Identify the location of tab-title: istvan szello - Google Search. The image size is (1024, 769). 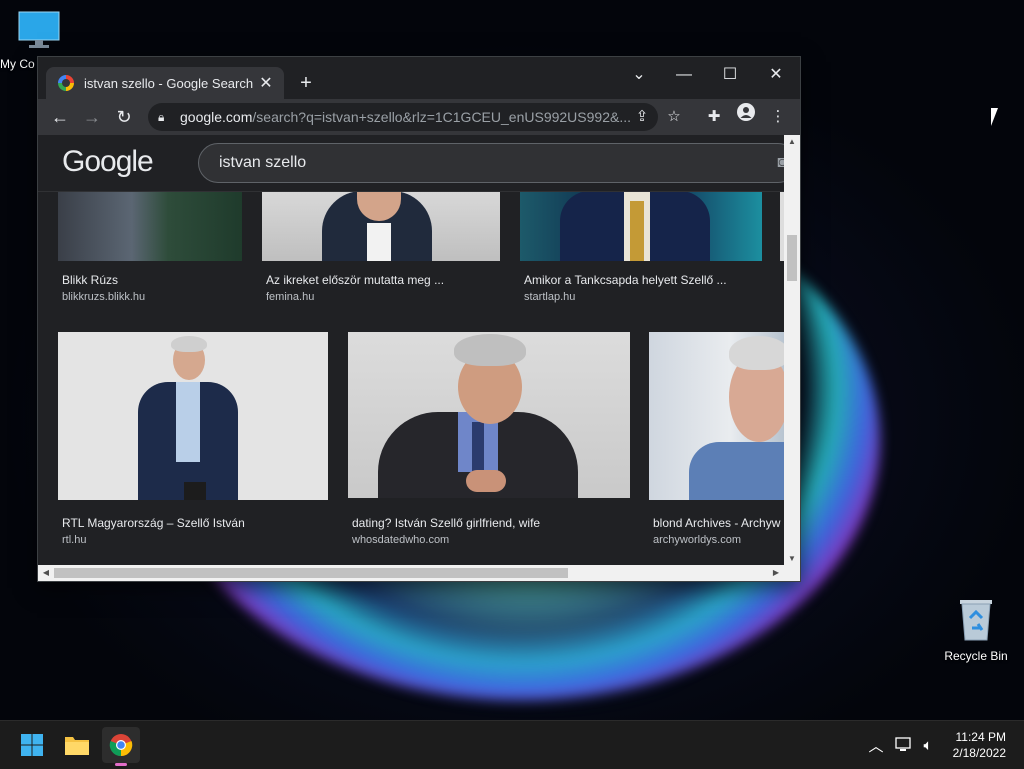
(169, 83).